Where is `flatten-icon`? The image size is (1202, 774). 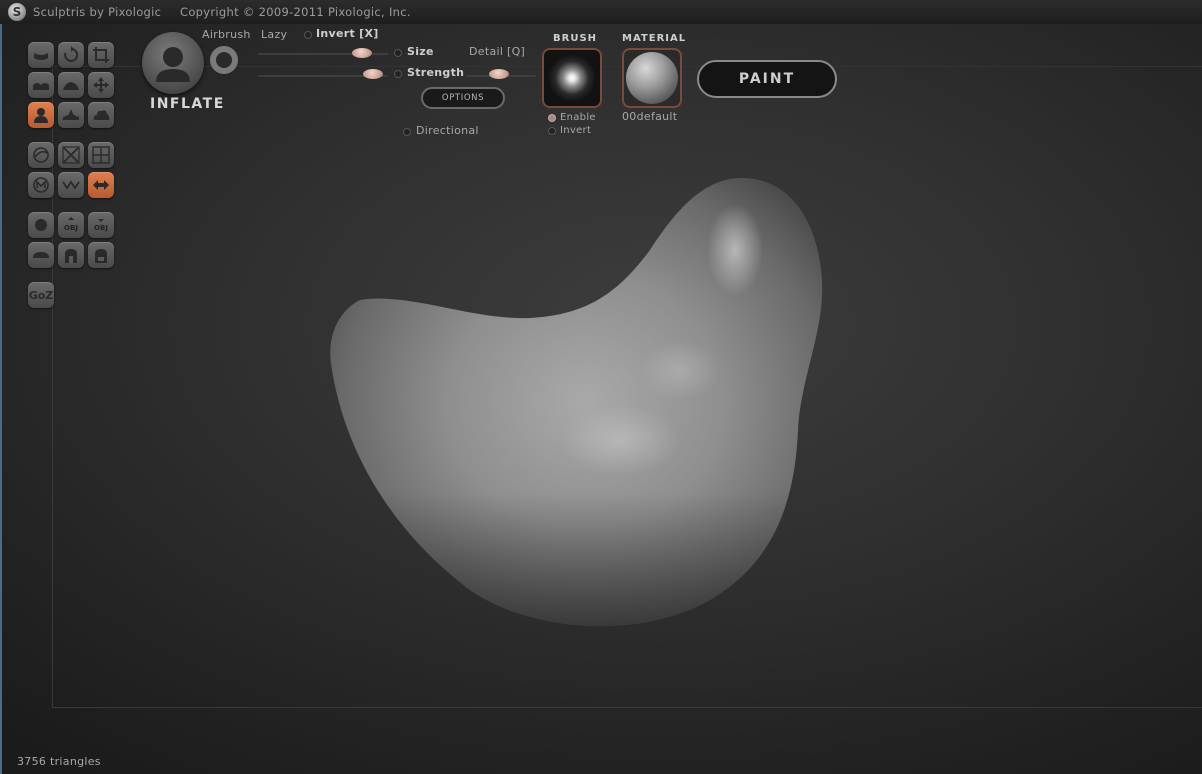
flatten-icon is located at coordinates (41, 86).